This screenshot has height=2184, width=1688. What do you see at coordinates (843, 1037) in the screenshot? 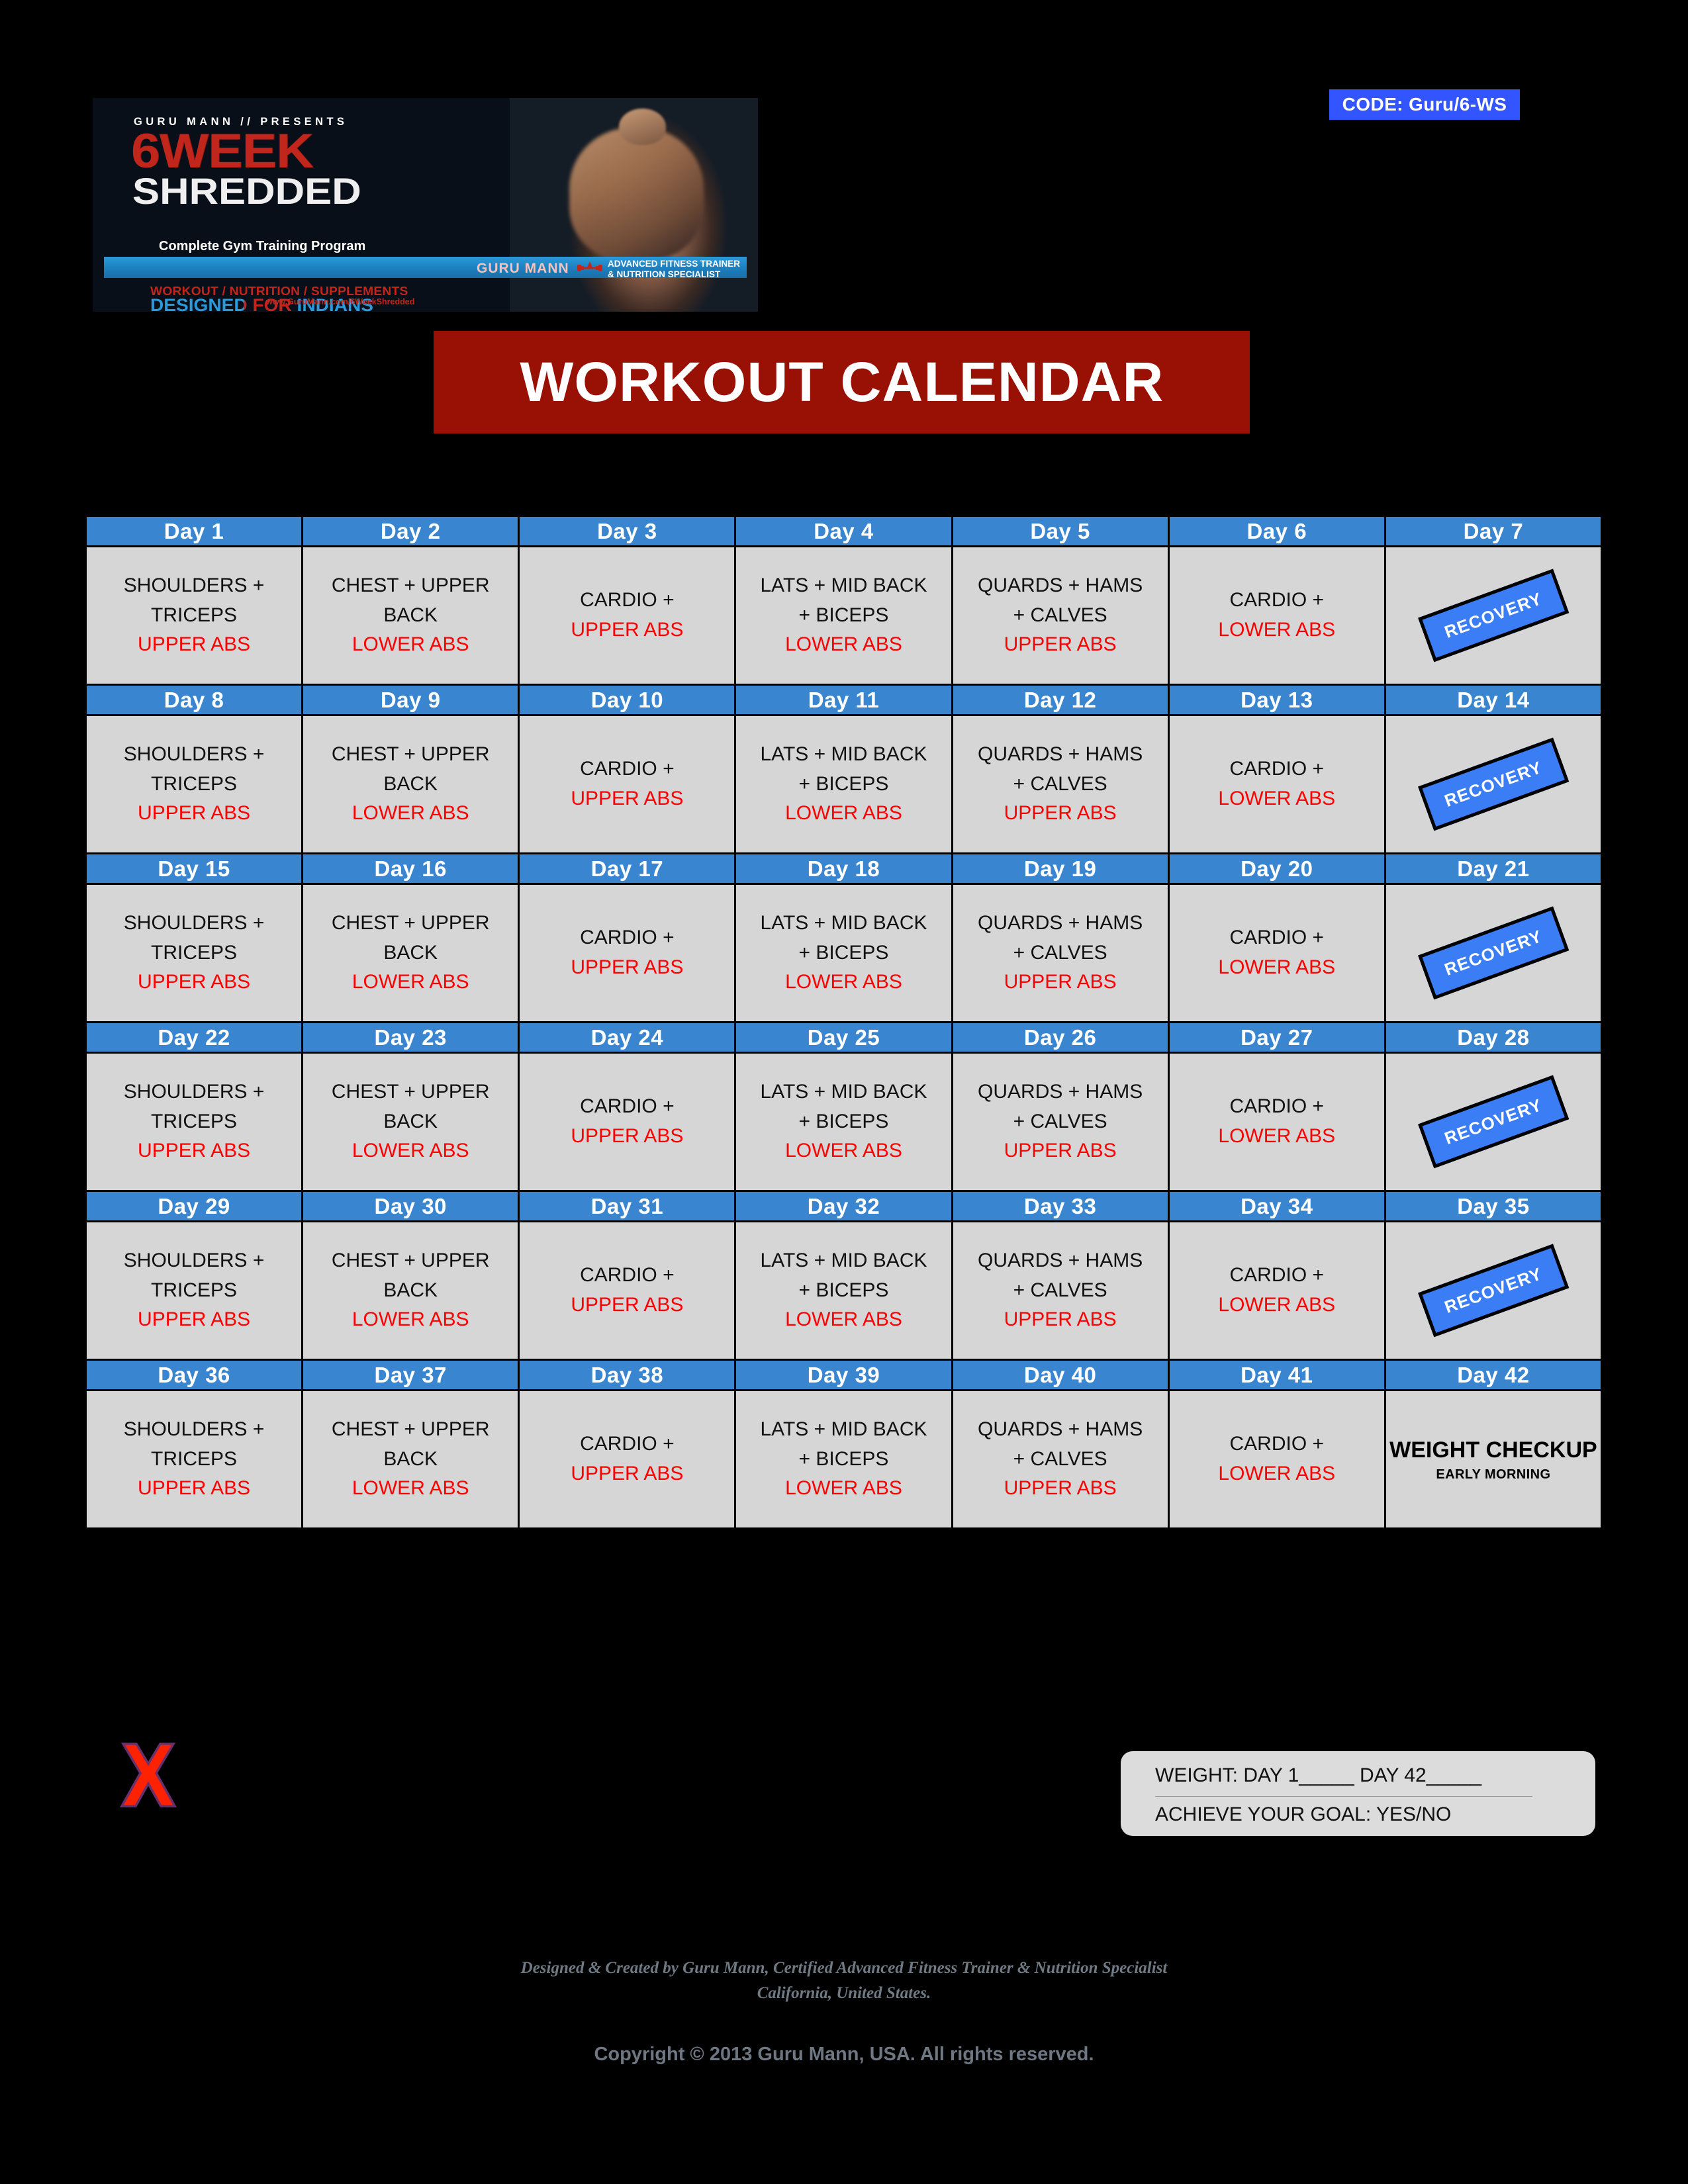
I see `day-label: Day 25` at bounding box center [843, 1037].